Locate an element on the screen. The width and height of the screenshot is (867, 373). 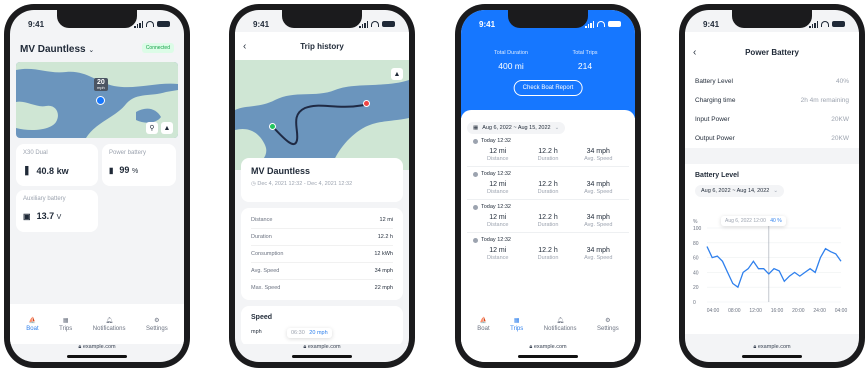
power-battery-card: Power battery ▮ 99 % is located at coordinates (139, 165).